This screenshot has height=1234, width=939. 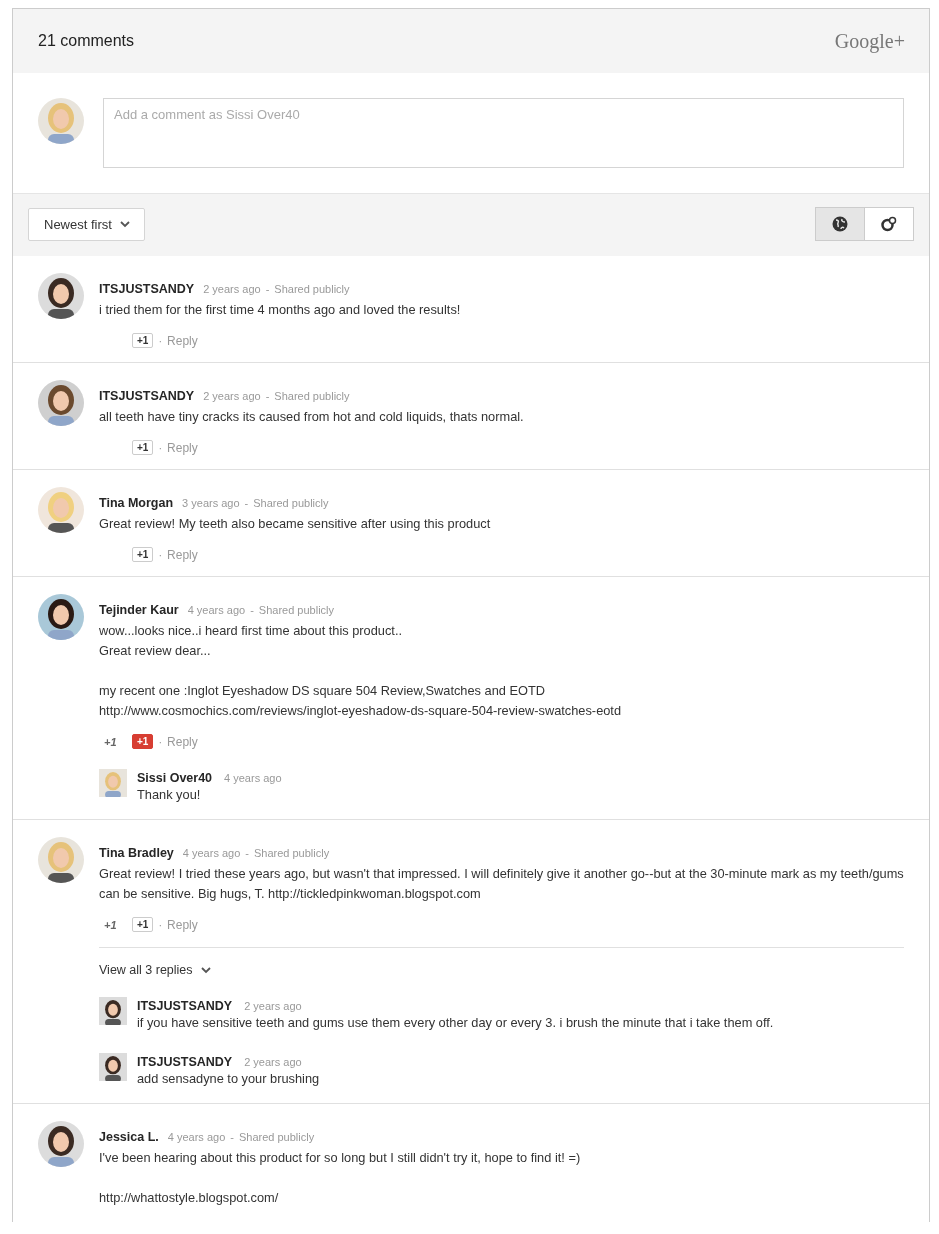 I want to click on comment-text: http://whattostyle.blogspot.com/, so click(x=189, y=1198).